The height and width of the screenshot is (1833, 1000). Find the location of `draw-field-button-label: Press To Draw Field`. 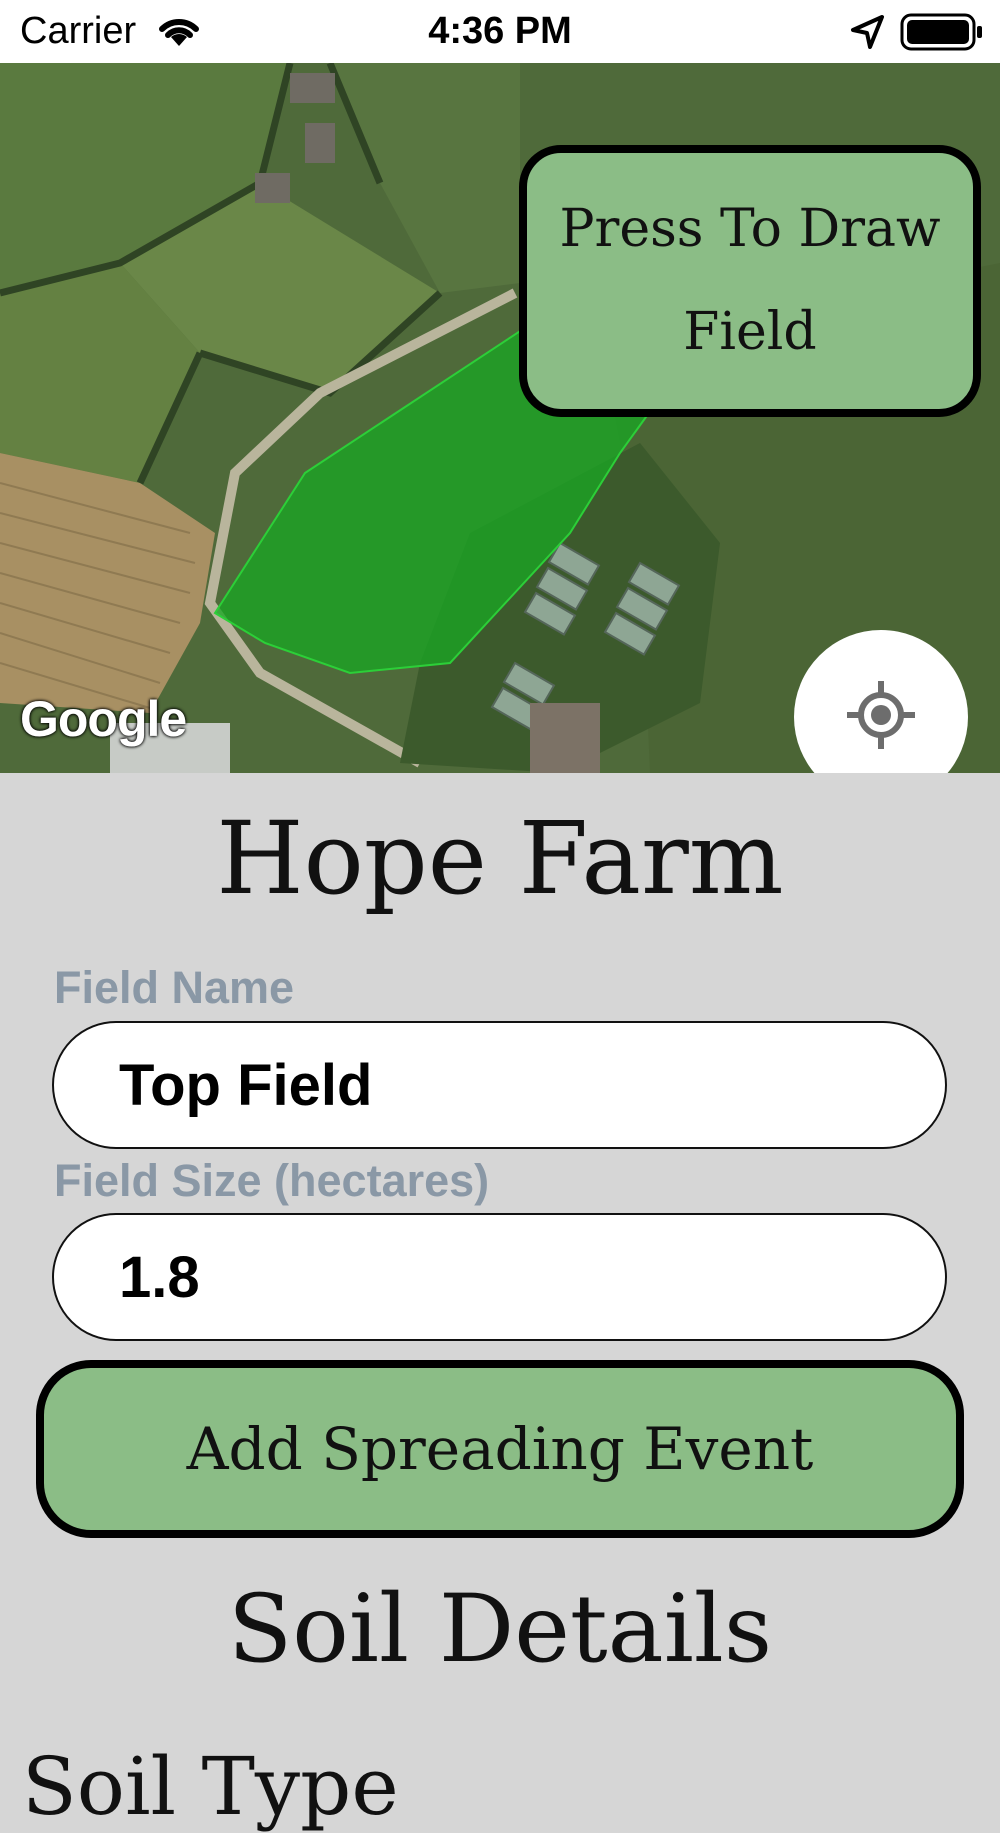

draw-field-button-label: Press To Draw Field is located at coordinates (750, 280).